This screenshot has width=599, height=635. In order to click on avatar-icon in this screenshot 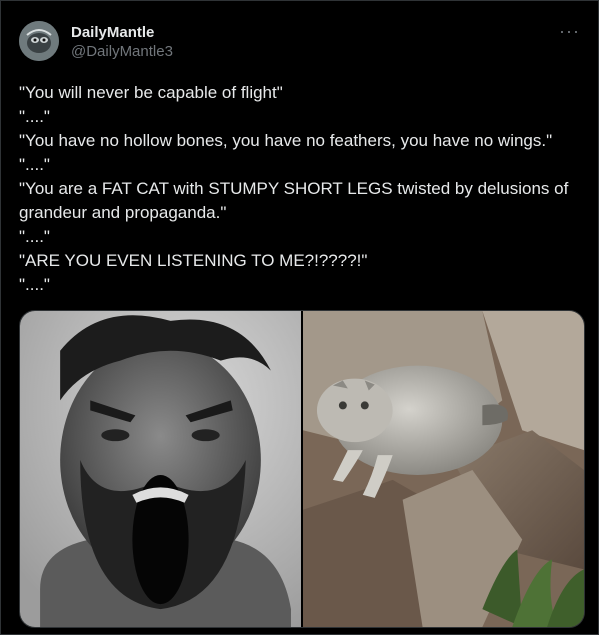, I will do `click(39, 41)`.